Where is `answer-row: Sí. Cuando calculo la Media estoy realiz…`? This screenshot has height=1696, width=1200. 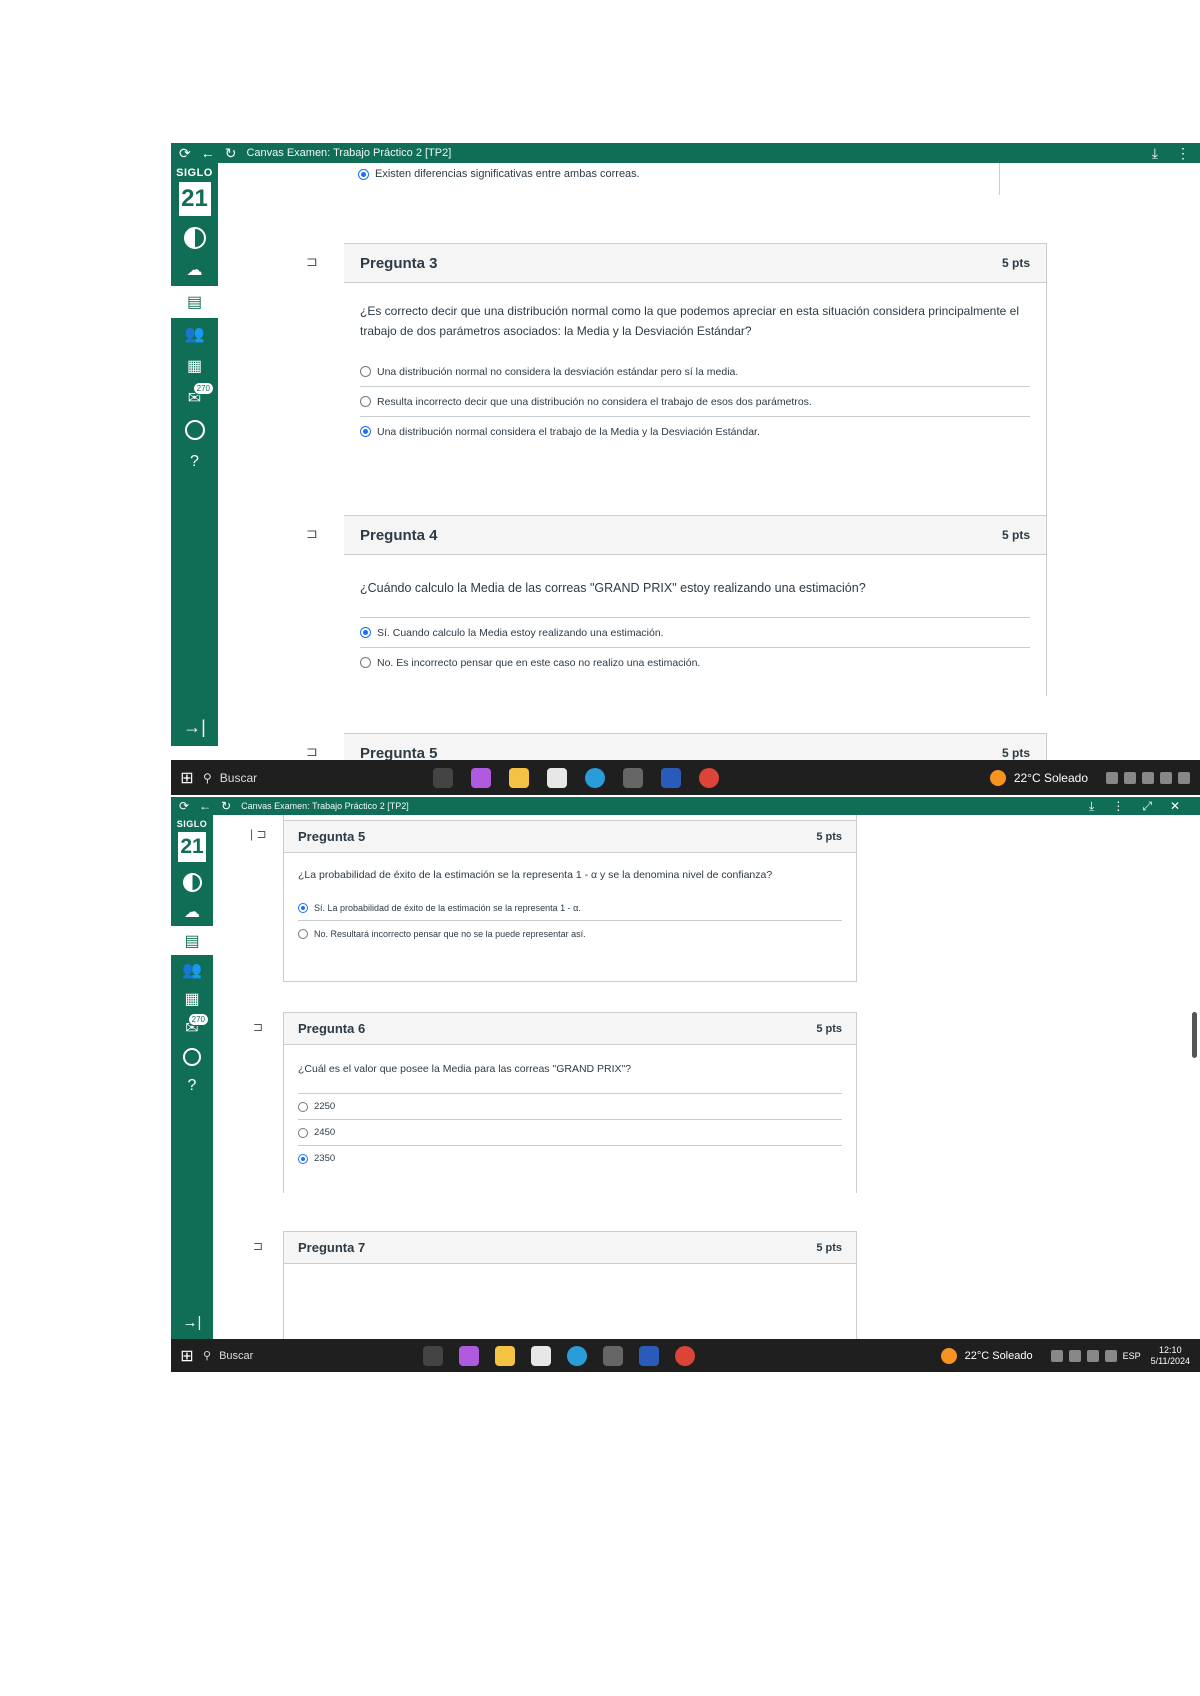
answer-row: Sí. Cuando calculo la Media estoy realiz… is located at coordinates (695, 633).